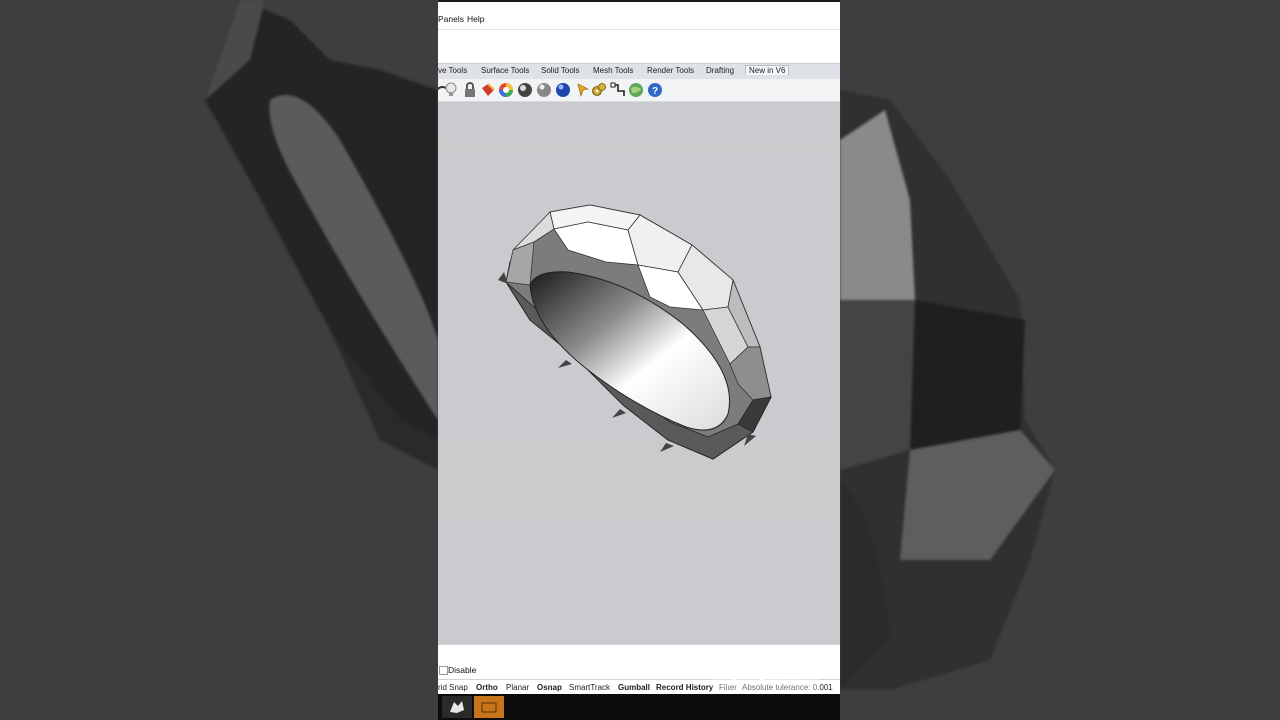 The height and width of the screenshot is (720, 1280). I want to click on command-history, so click(639, 56).